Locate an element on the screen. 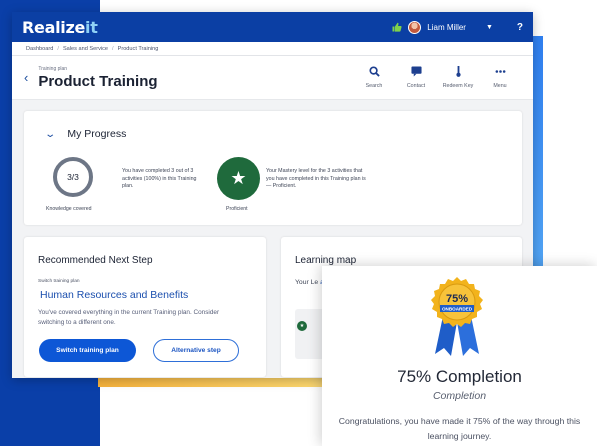  brand-logo-it: it is located at coordinates (91, 27).